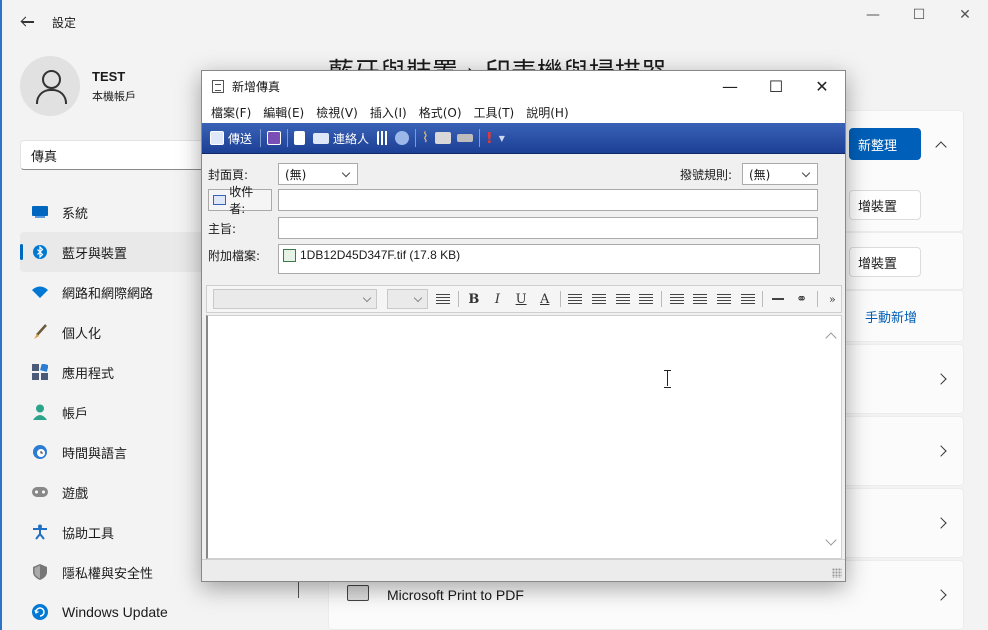 This screenshot has height=630, width=988. I want to click on contact-card-icon, so click(220, 200).